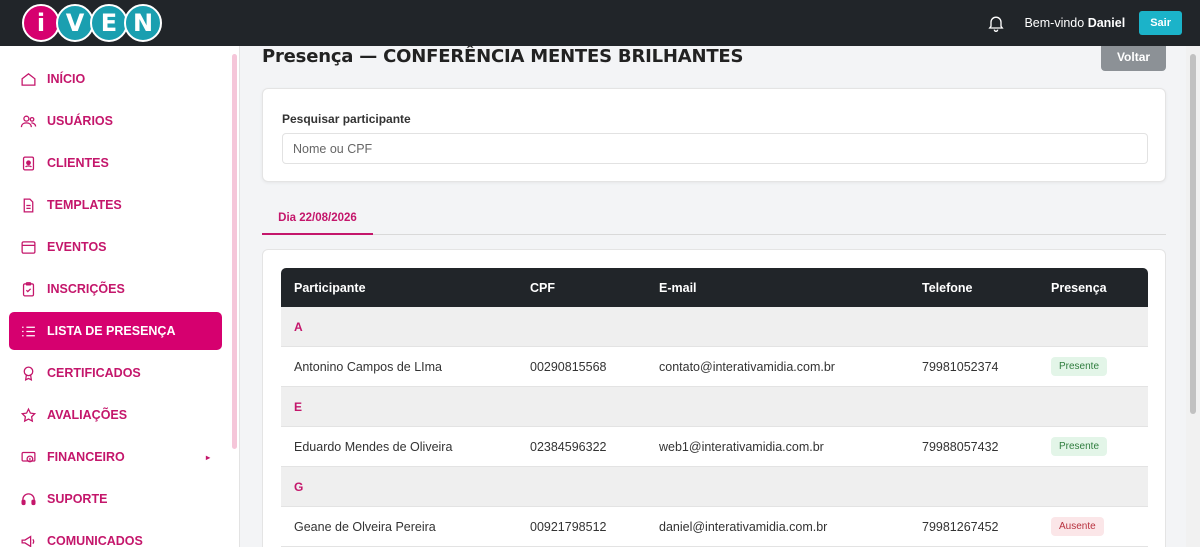  What do you see at coordinates (143, 23) in the screenshot?
I see `logo-letter-n: N` at bounding box center [143, 23].